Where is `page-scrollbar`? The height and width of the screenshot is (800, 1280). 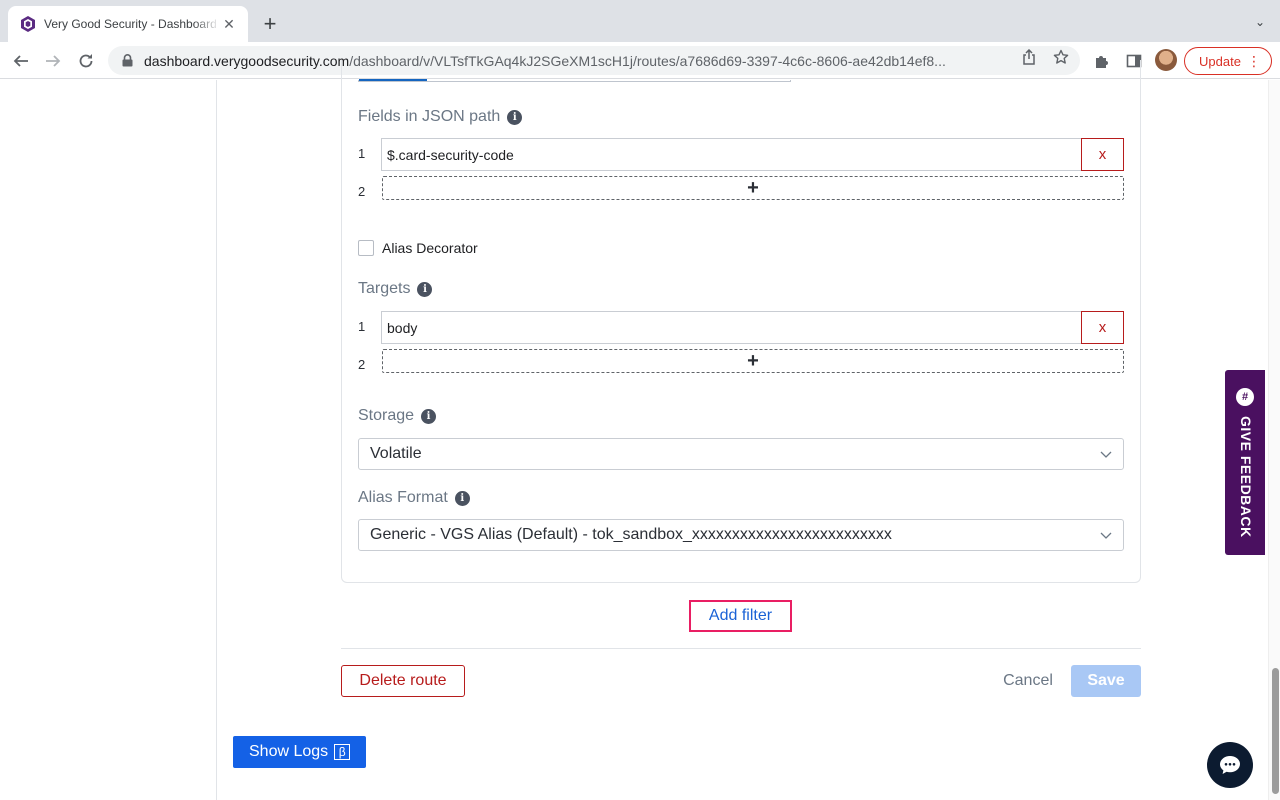
page-scrollbar is located at coordinates (1274, 440).